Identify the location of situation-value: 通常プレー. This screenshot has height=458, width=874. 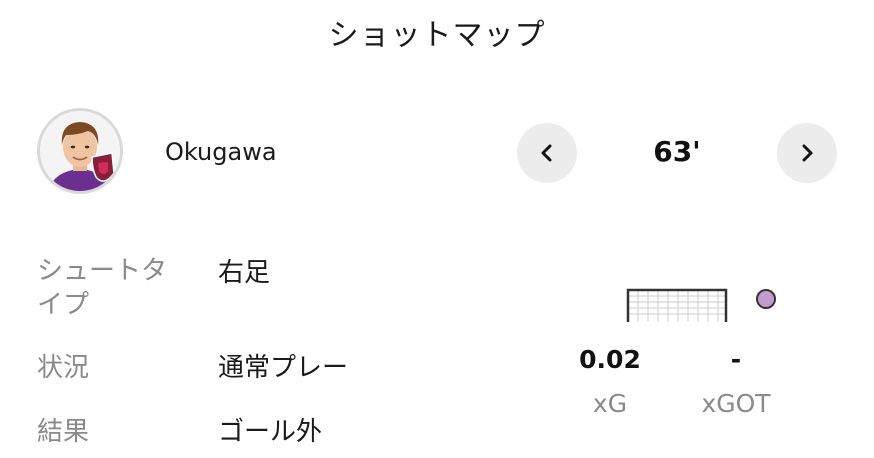
(283, 368).